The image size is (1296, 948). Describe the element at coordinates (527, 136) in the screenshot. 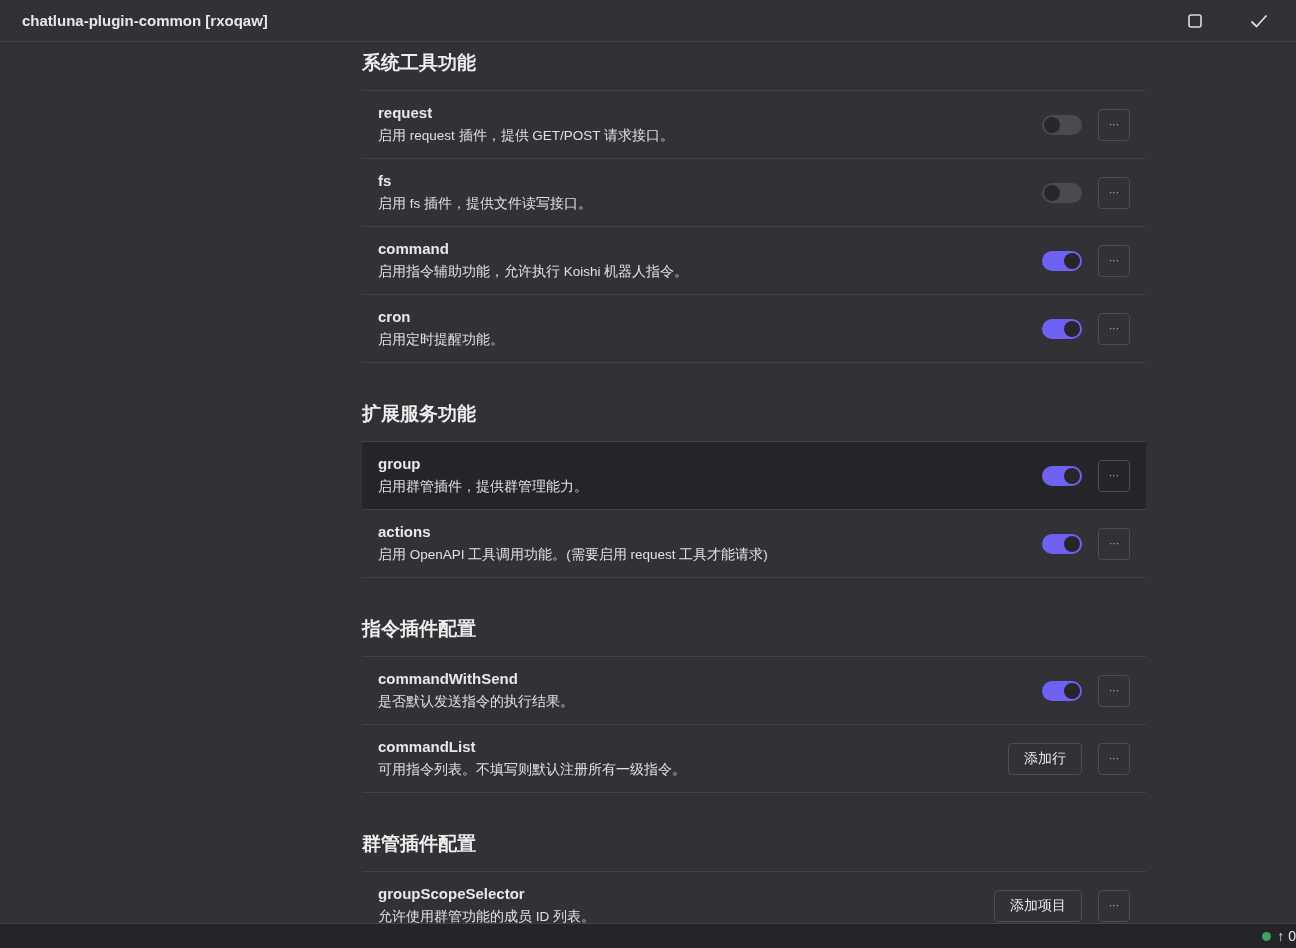

I see `setting-description: 启用 request 插件，提供 GET/POST 请求接口。` at that location.